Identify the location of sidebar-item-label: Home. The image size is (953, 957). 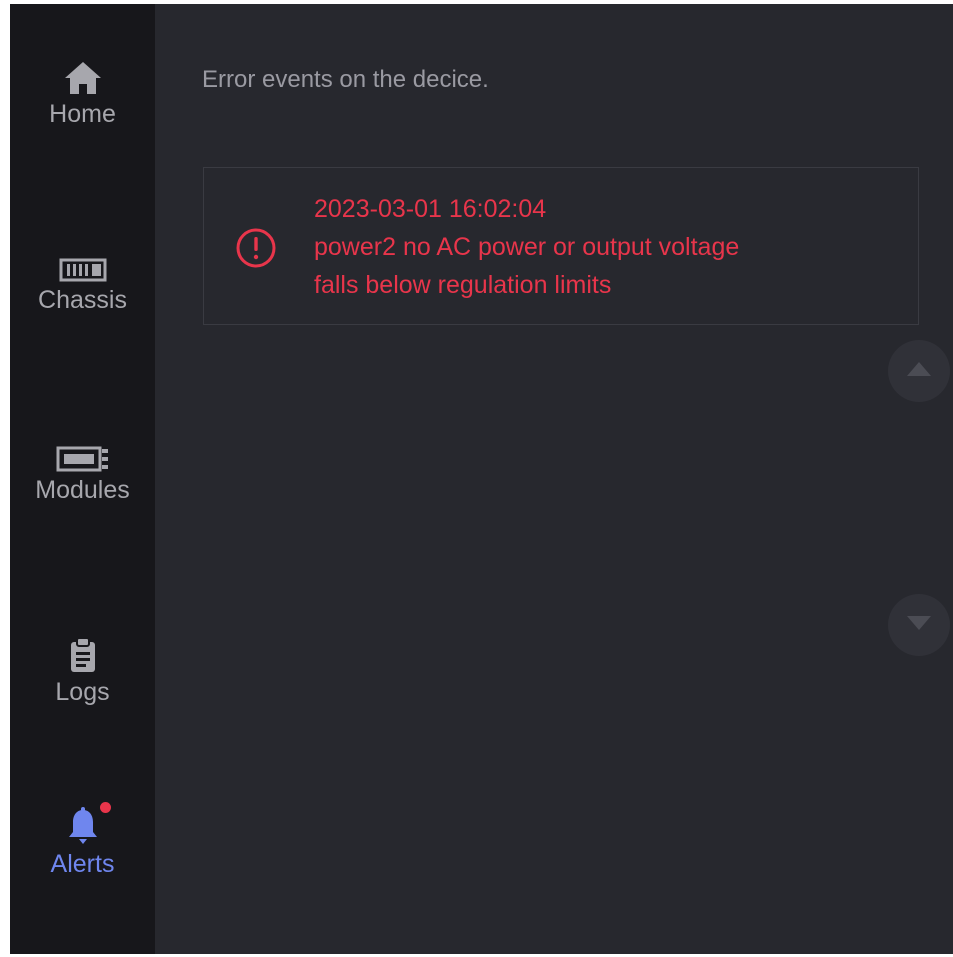
(82, 114).